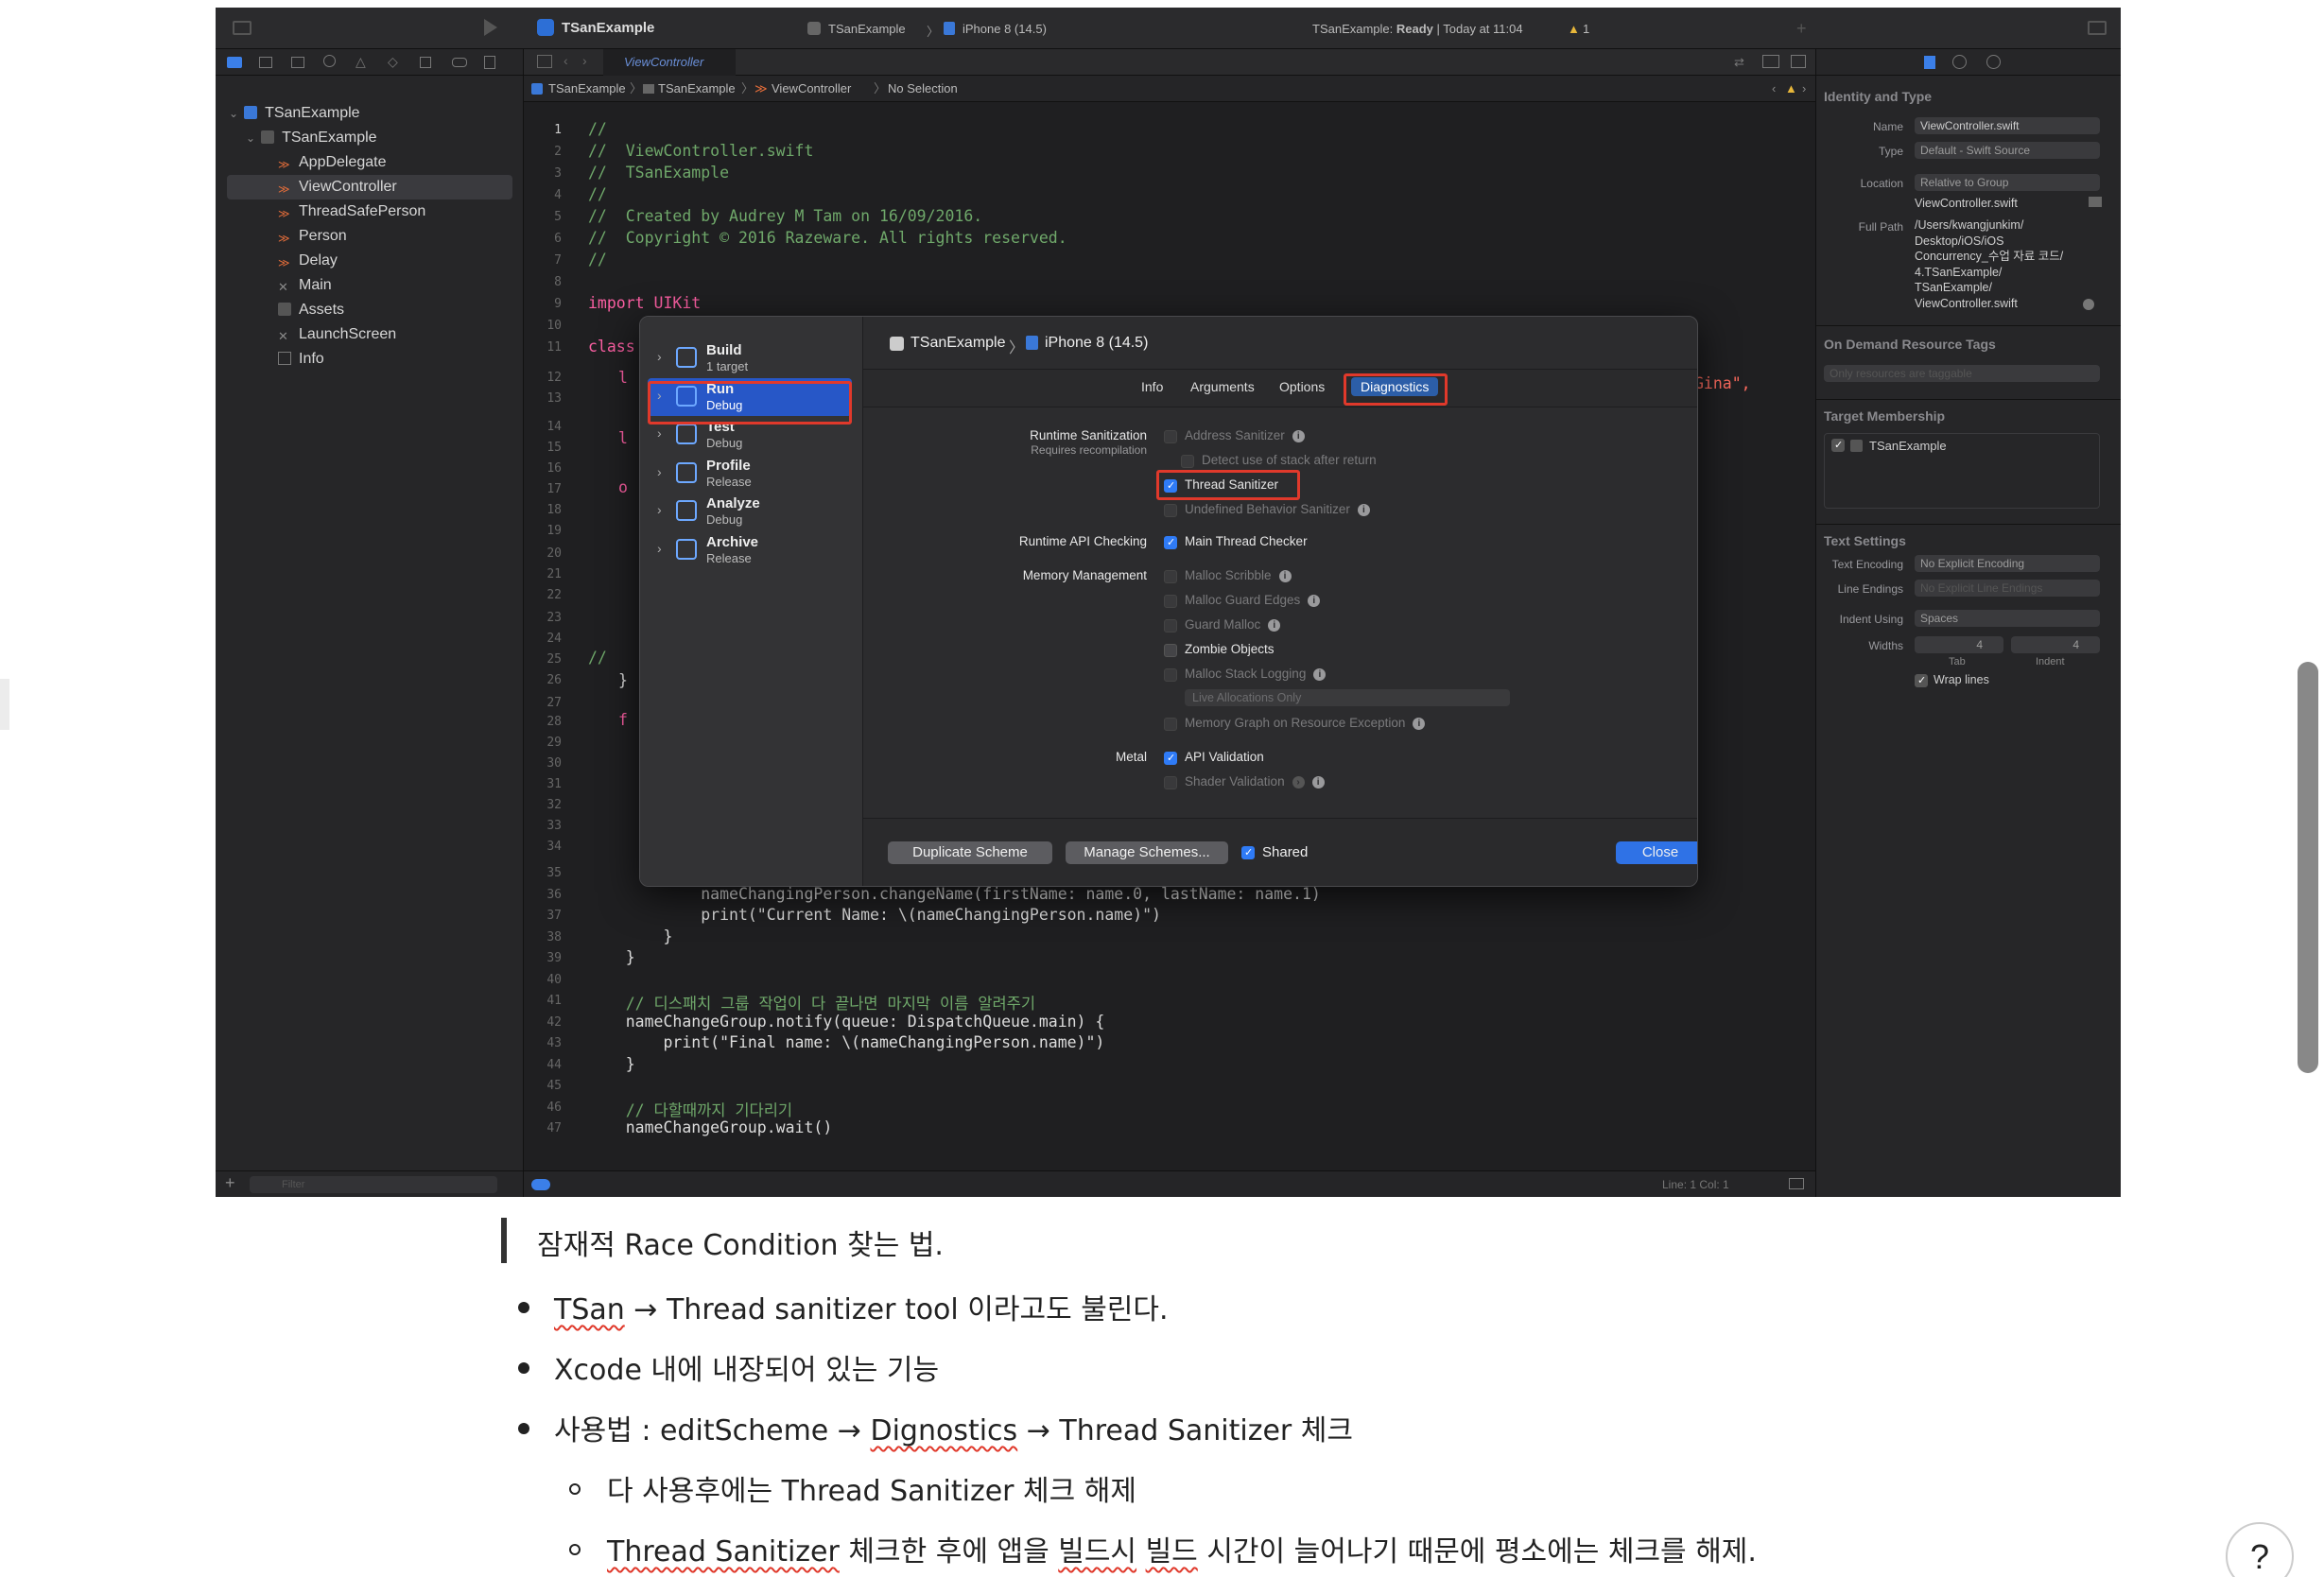  I want to click on jump-project: TSanExample, so click(587, 89).